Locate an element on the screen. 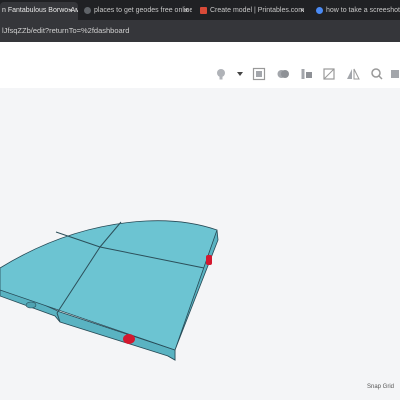 The image size is (400, 400). tab-title: Create model | Printables.com is located at coordinates (257, 10).